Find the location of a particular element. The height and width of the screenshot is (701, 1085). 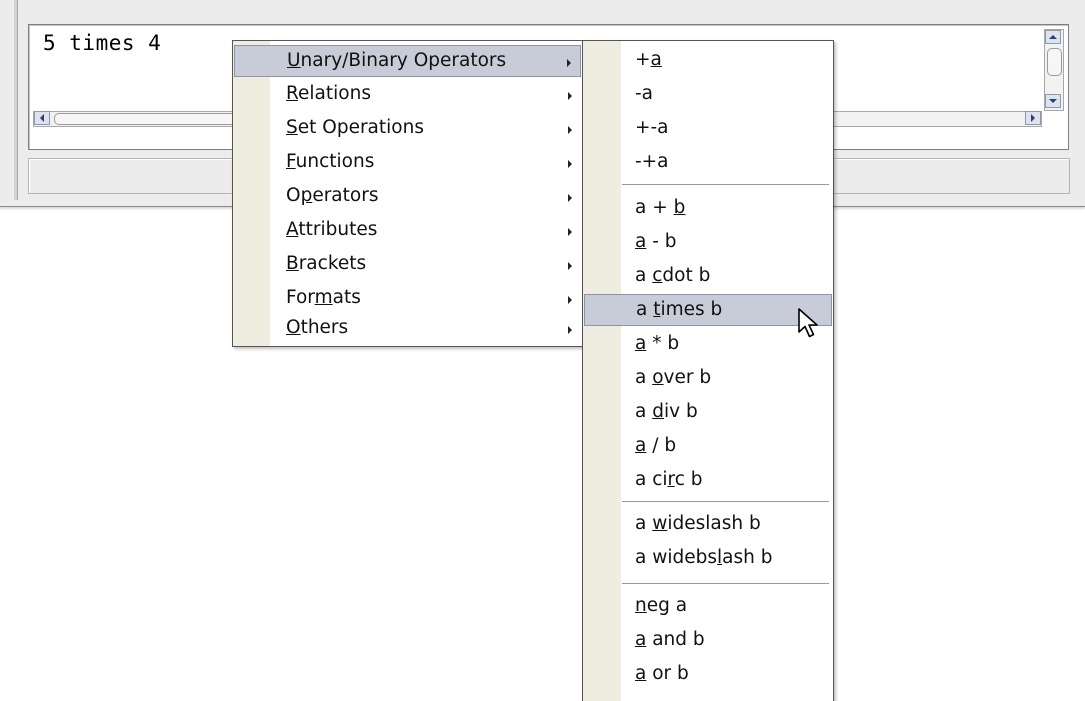

submenu-item-plus-a: +a is located at coordinates (708, 61).